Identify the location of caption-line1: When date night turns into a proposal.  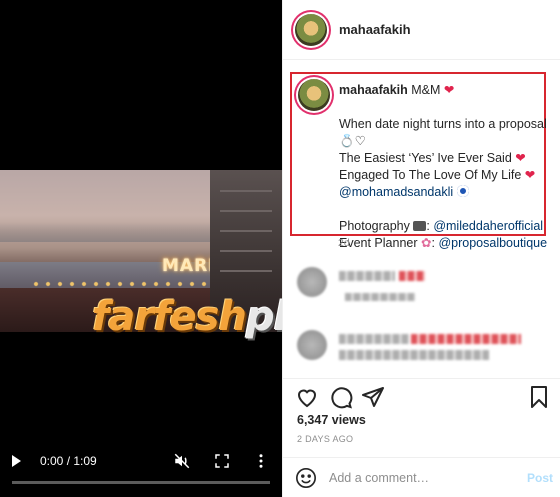
(443, 124).